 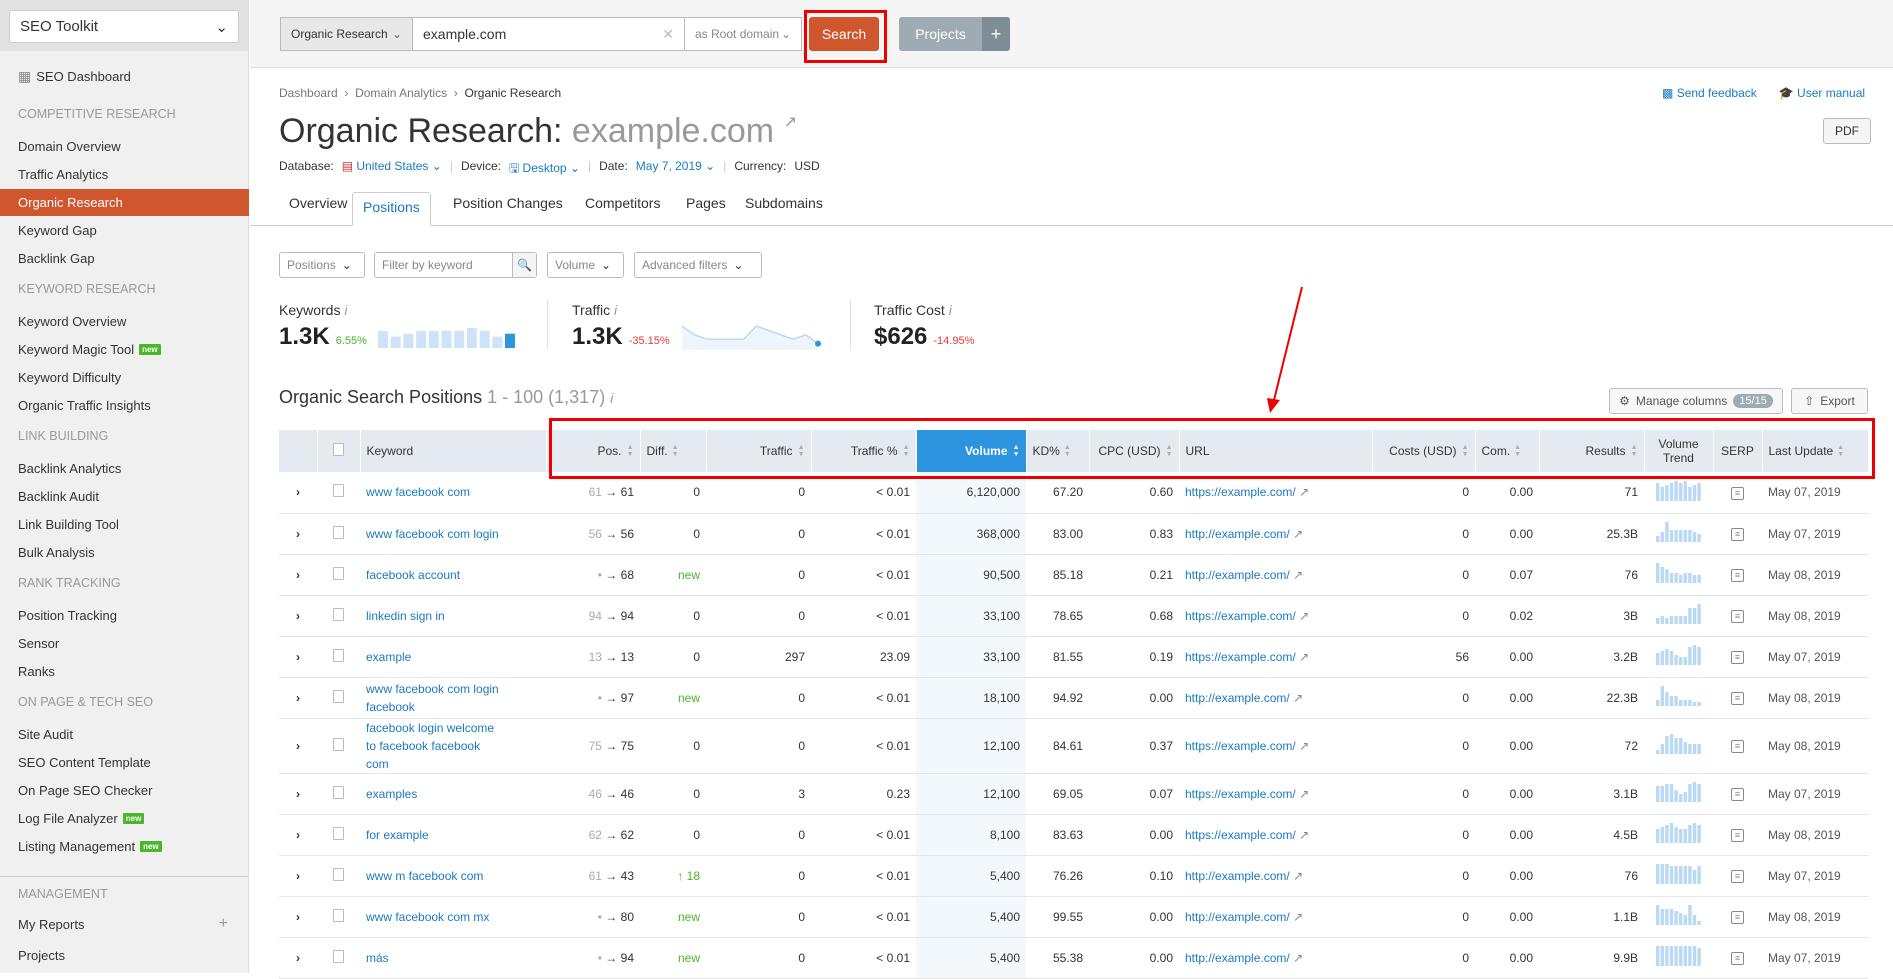 What do you see at coordinates (401, 93) in the screenshot?
I see `breadcrumb-domain-analytics: Domain Analytics` at bounding box center [401, 93].